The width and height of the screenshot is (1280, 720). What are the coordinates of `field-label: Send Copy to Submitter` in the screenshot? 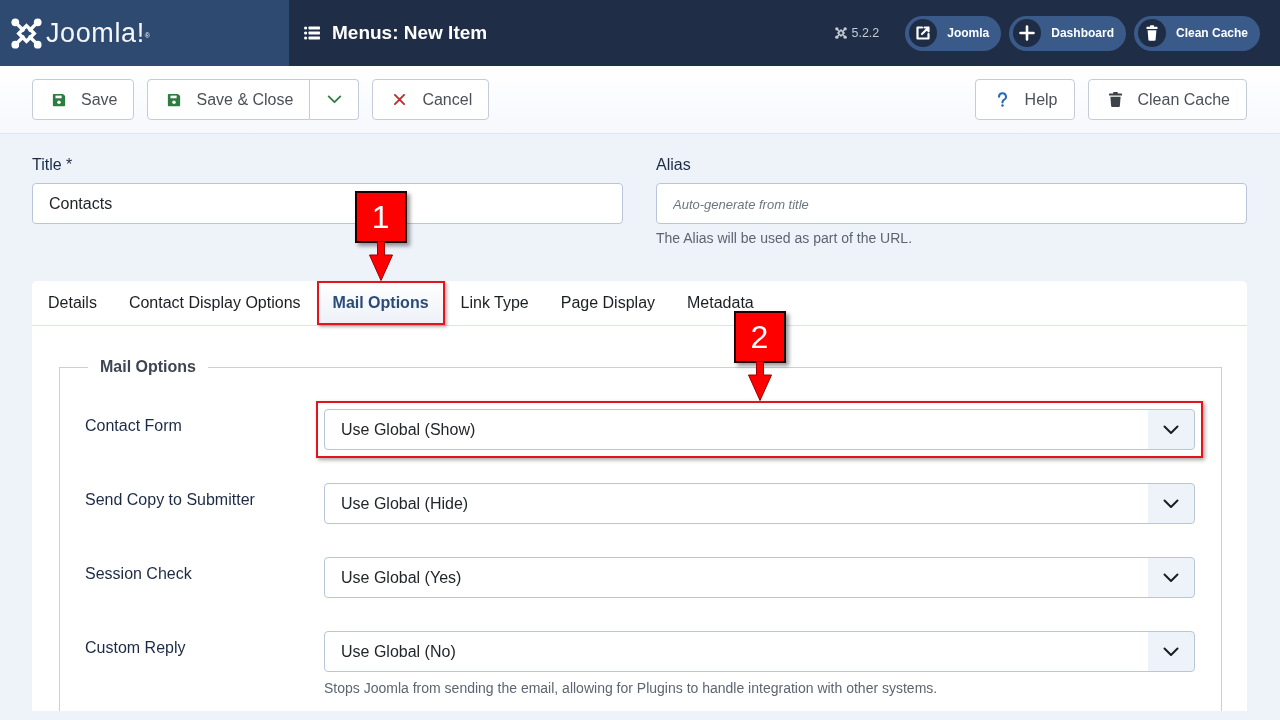 It's located at (170, 500).